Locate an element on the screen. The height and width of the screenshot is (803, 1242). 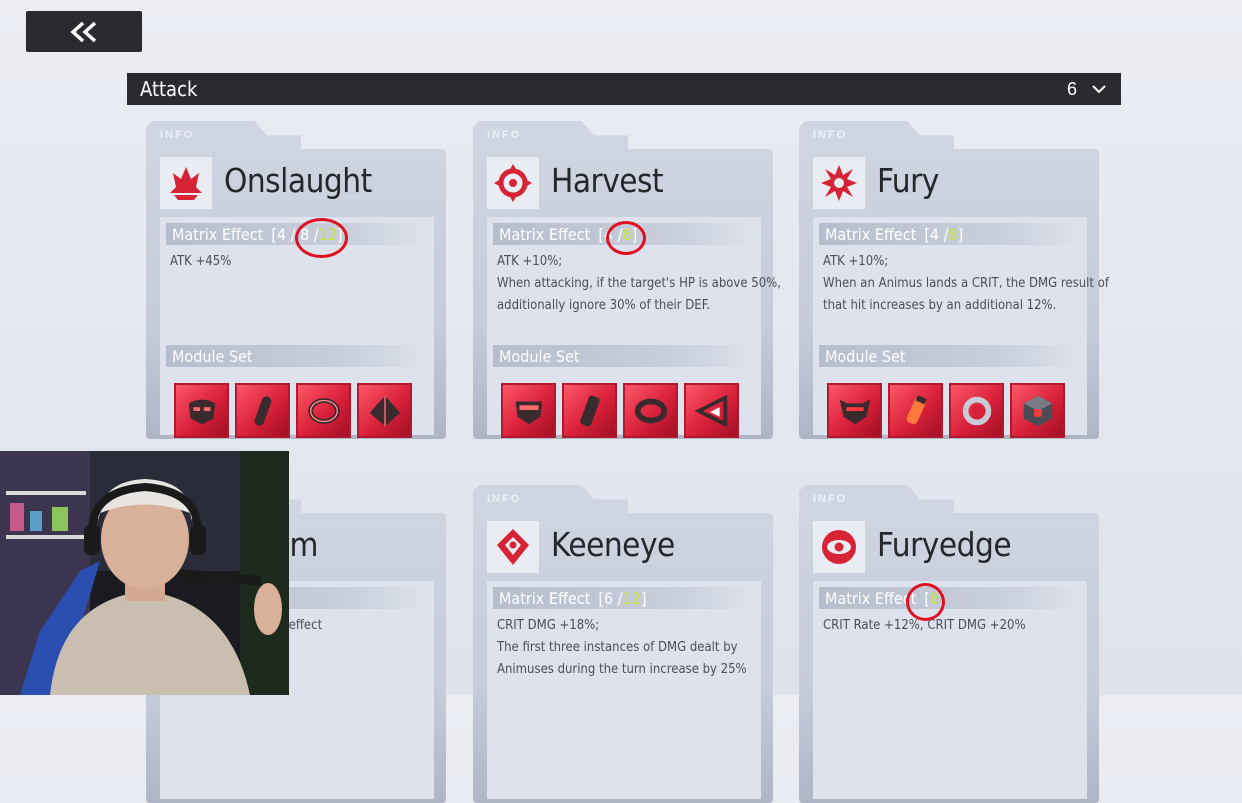
crosshair-icon is located at coordinates (513, 183).